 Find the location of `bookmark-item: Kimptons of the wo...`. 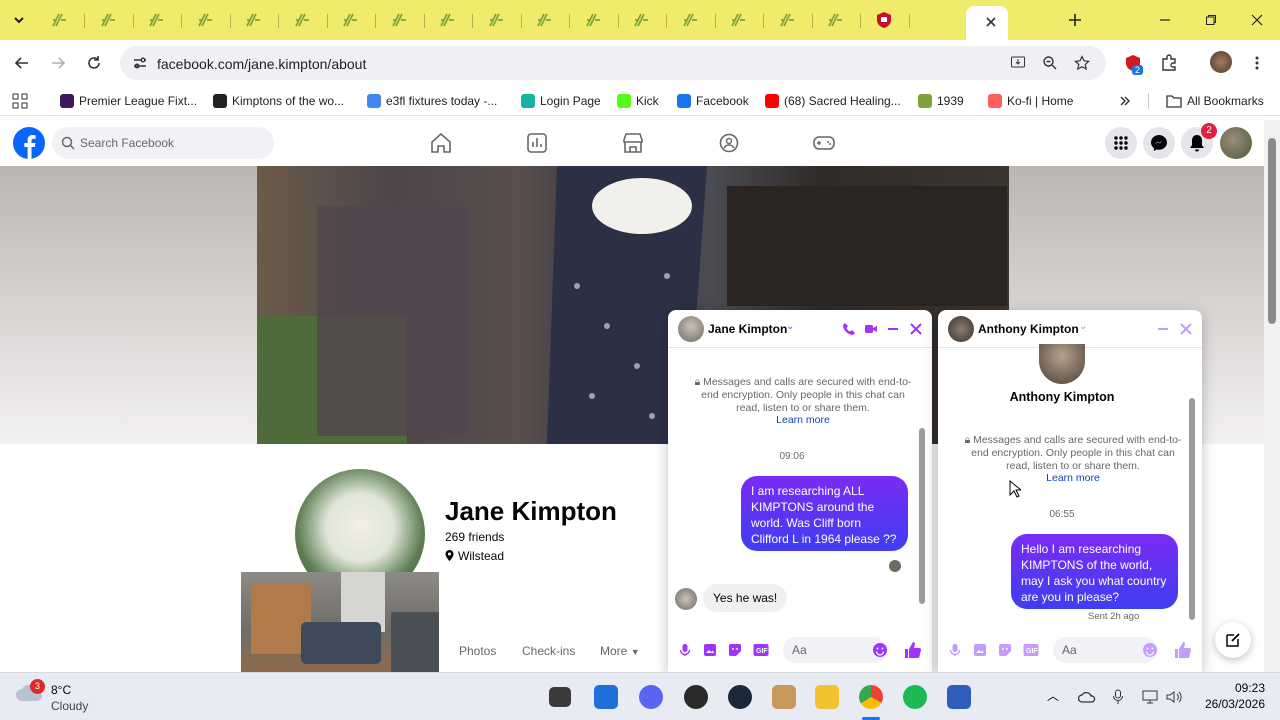

bookmark-item: Kimptons of the wo... is located at coordinates (278, 101).